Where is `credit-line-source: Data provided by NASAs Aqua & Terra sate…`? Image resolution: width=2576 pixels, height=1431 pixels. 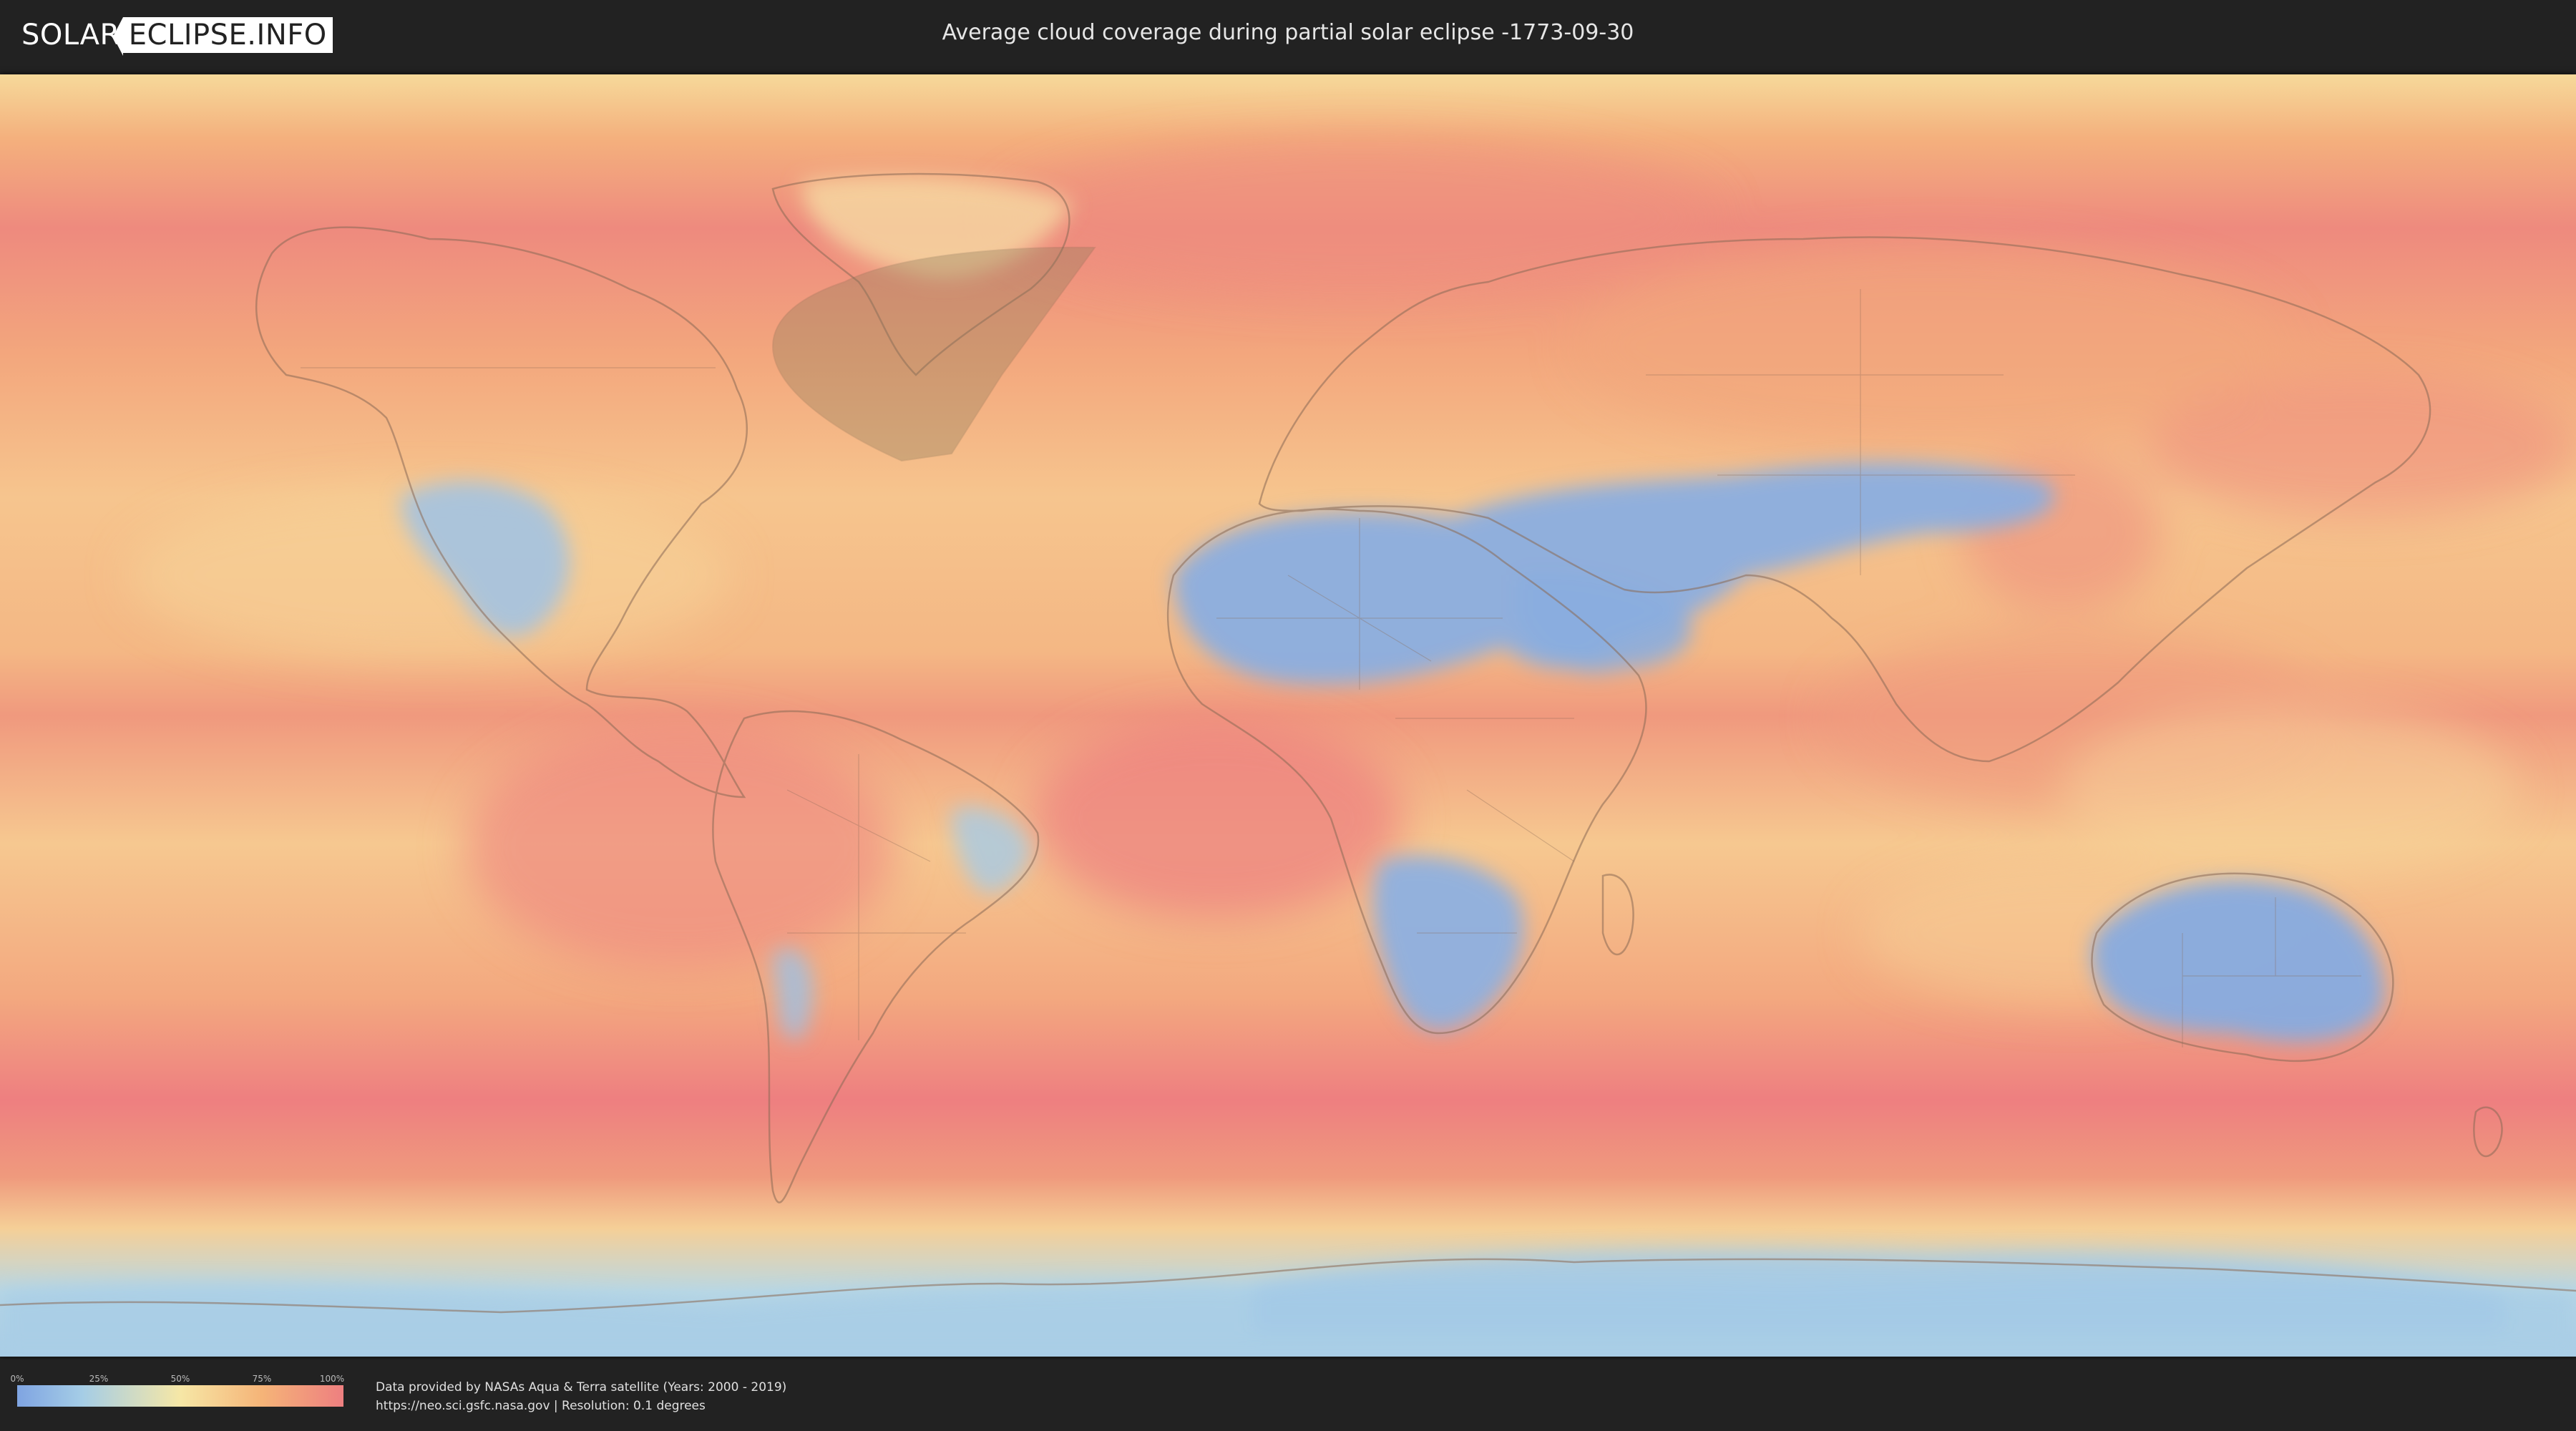
credit-line-source: Data provided by NASAs Aqua & Terra sate… is located at coordinates (581, 1387).